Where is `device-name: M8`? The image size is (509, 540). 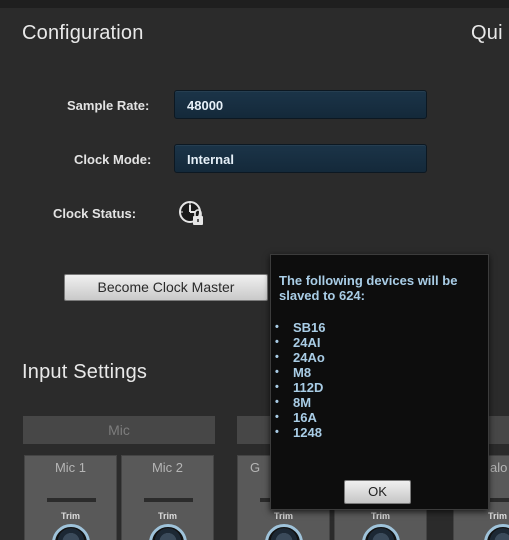
device-name: M8 is located at coordinates (302, 372).